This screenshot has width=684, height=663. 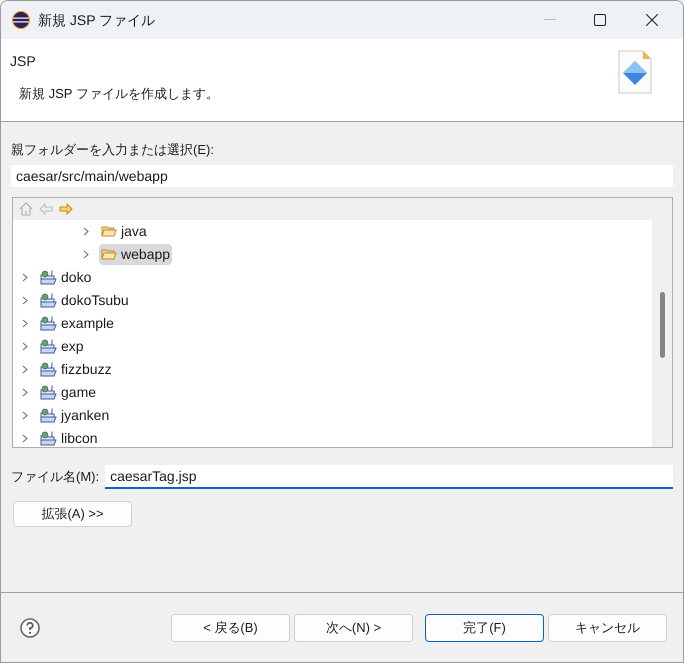 What do you see at coordinates (353, 628) in the screenshot?
I see `dialog-button: 次へ(N) >` at bounding box center [353, 628].